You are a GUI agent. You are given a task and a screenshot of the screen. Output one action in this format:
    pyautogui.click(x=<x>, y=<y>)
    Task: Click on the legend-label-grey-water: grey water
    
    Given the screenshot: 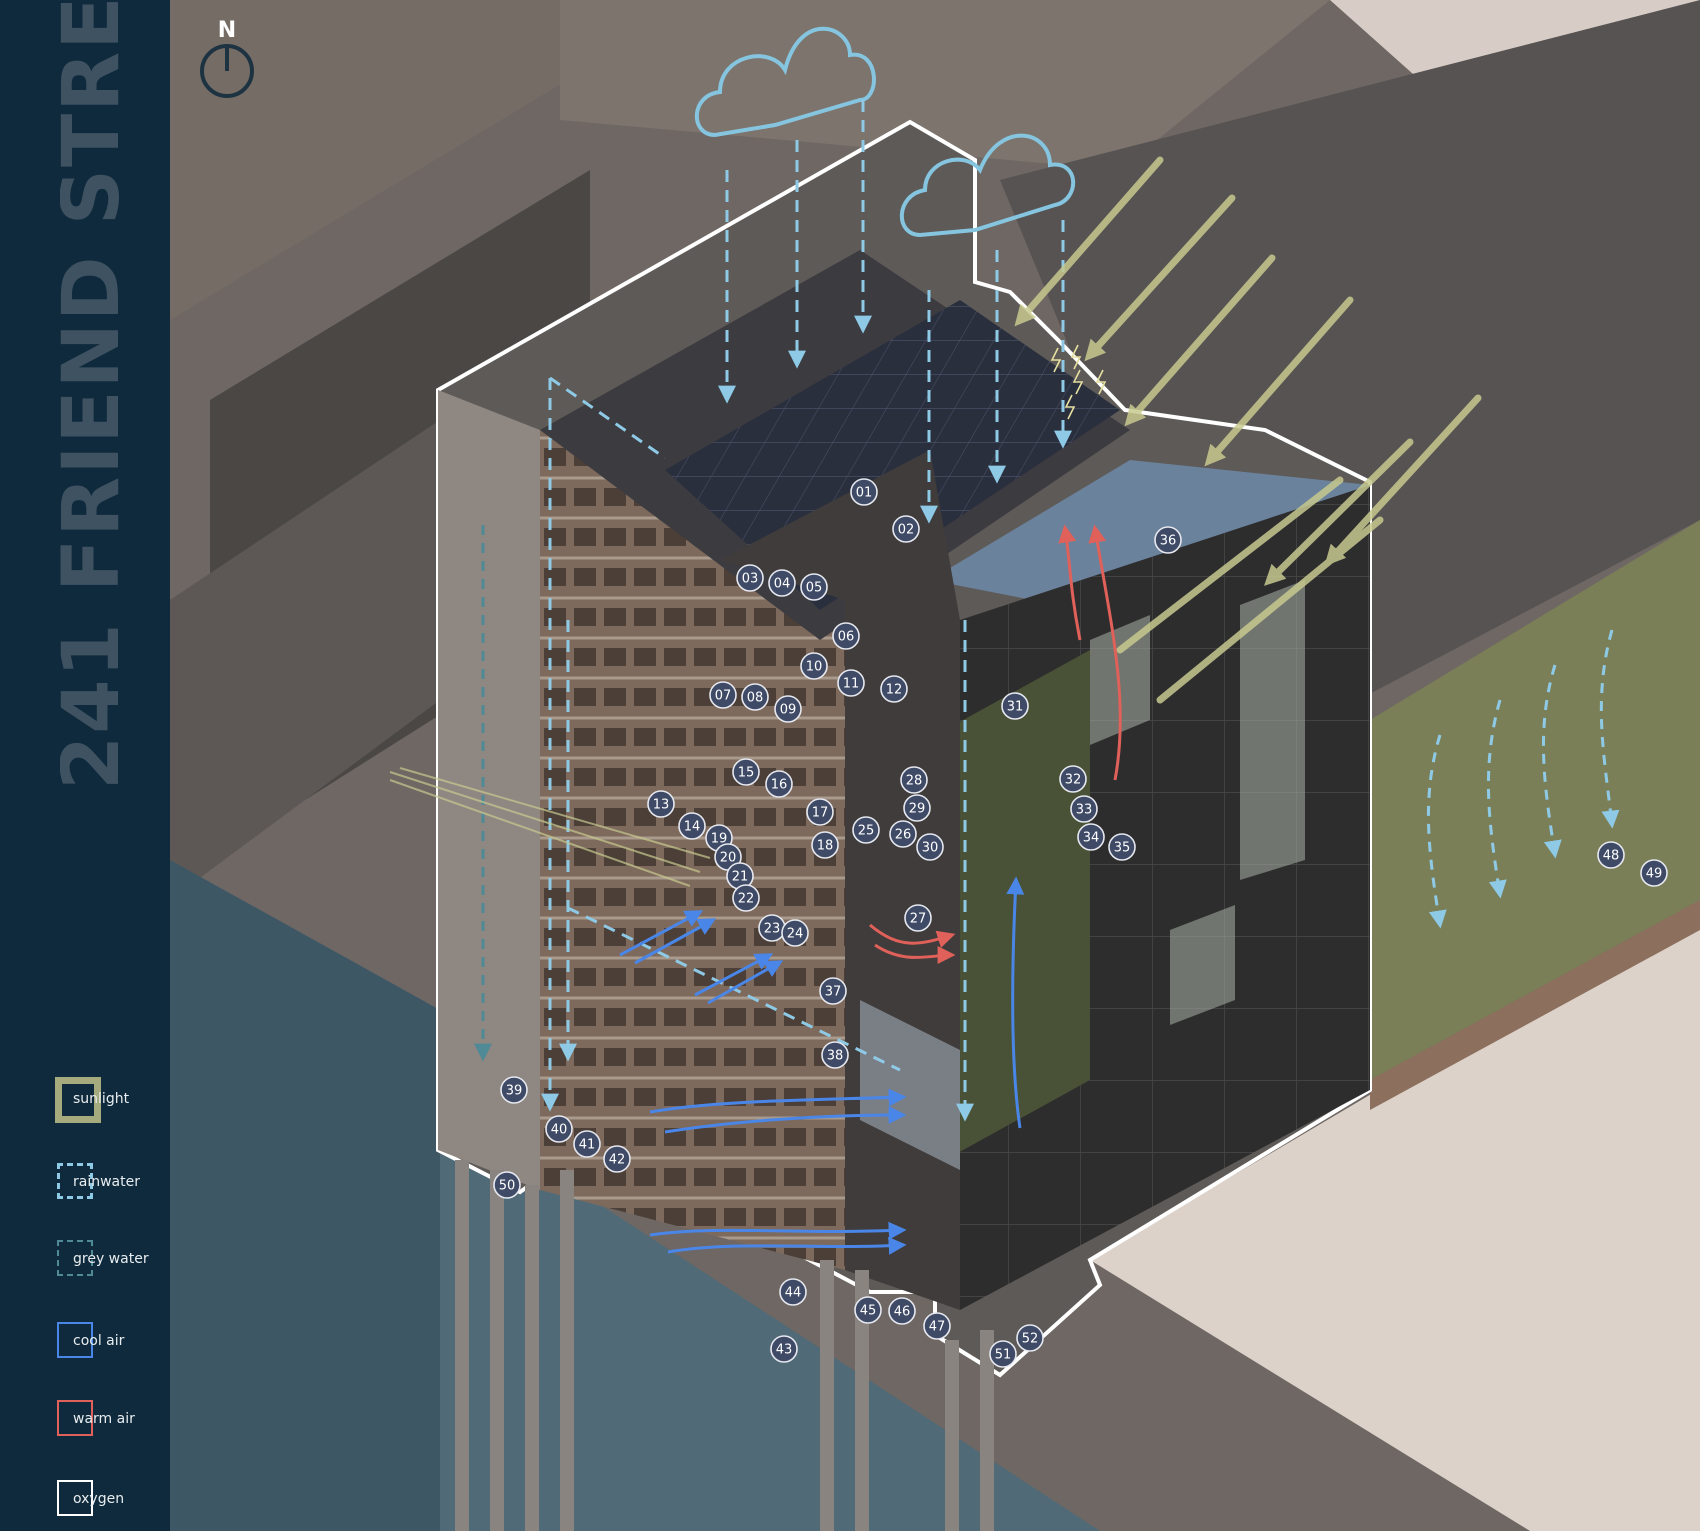 What is the action you would take?
    pyautogui.click(x=111, y=1259)
    